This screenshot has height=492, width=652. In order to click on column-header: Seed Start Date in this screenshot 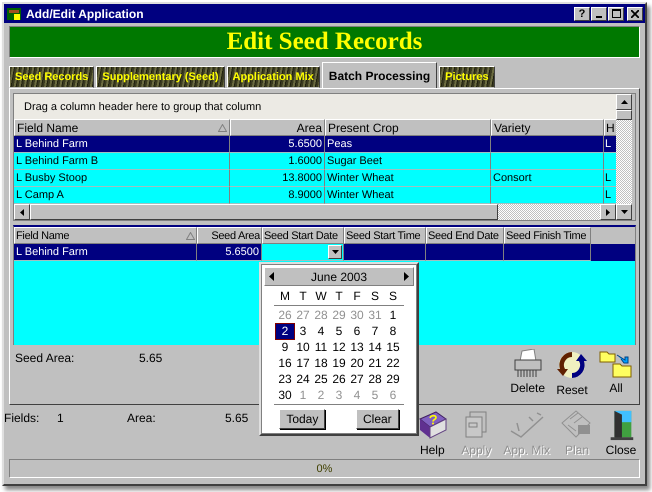, I will do `click(303, 235)`.